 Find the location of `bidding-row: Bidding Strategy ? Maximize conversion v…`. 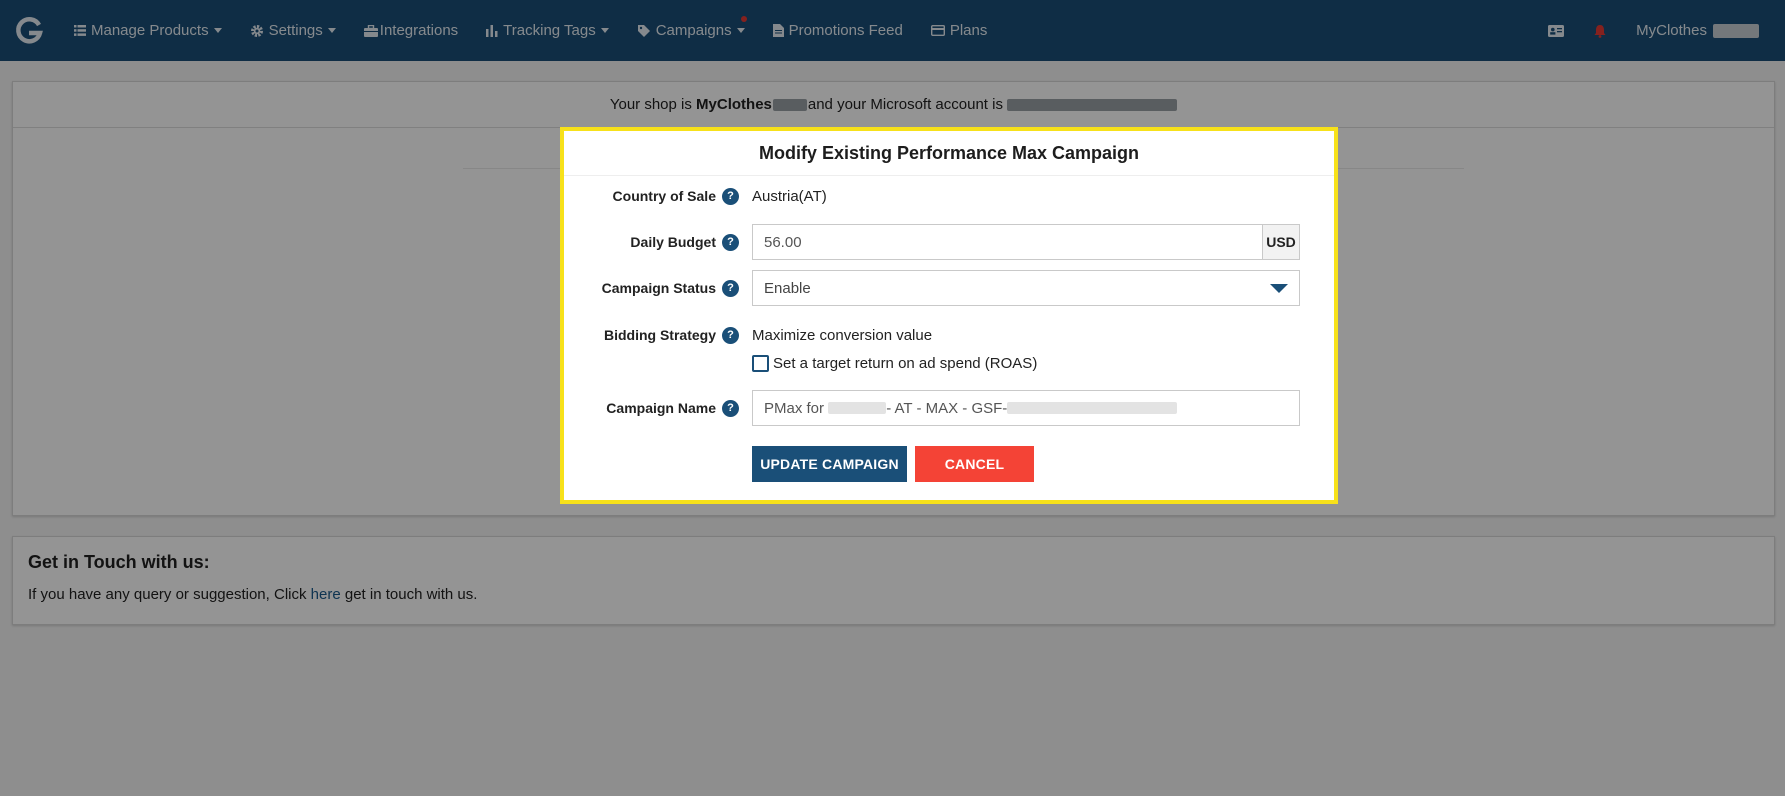

bidding-row: Bidding Strategy ? Maximize conversion v… is located at coordinates (949, 335).